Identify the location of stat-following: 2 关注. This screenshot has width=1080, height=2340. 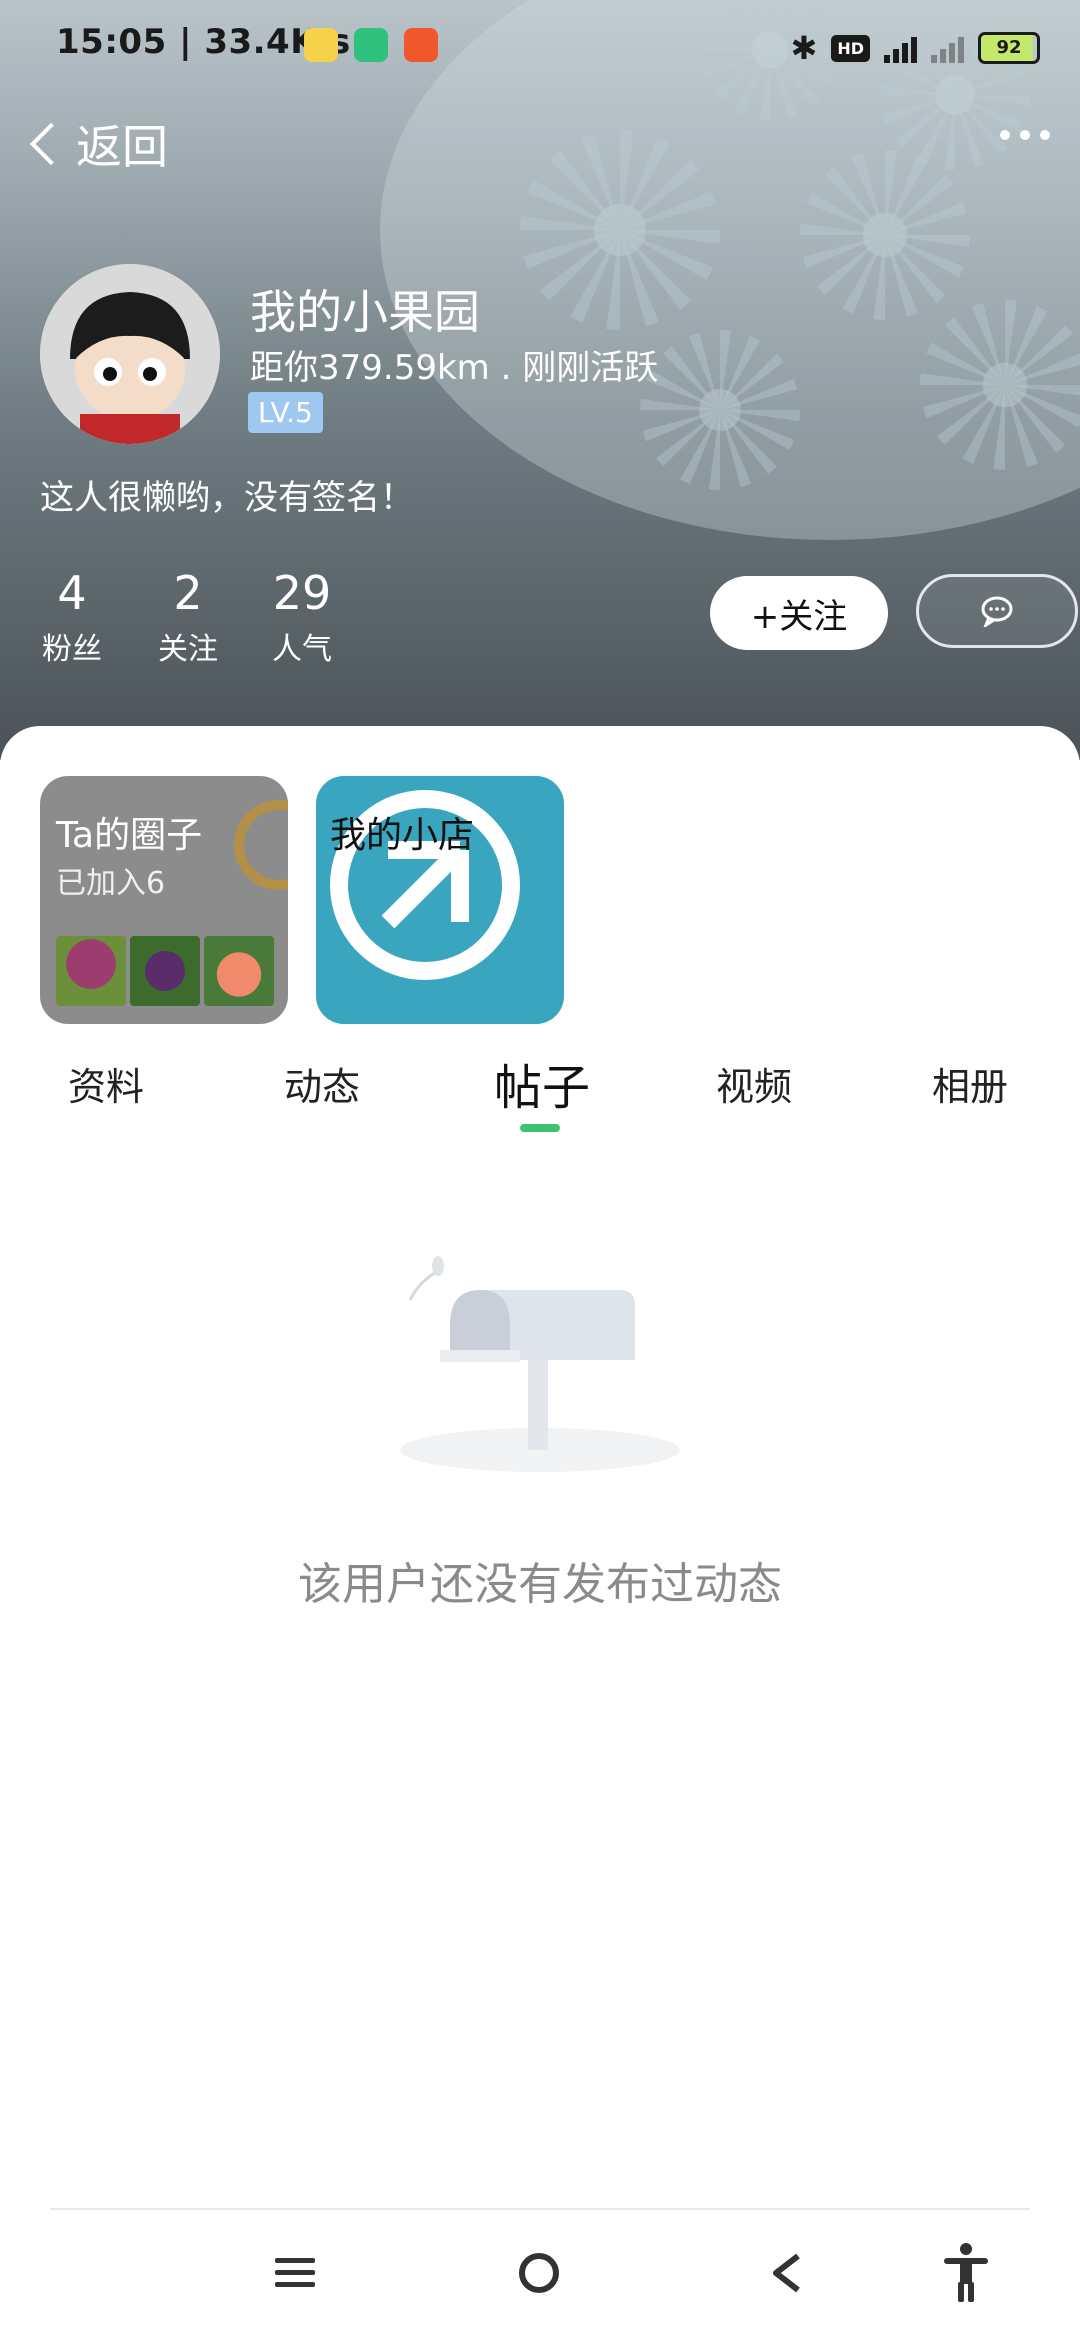
(188, 617).